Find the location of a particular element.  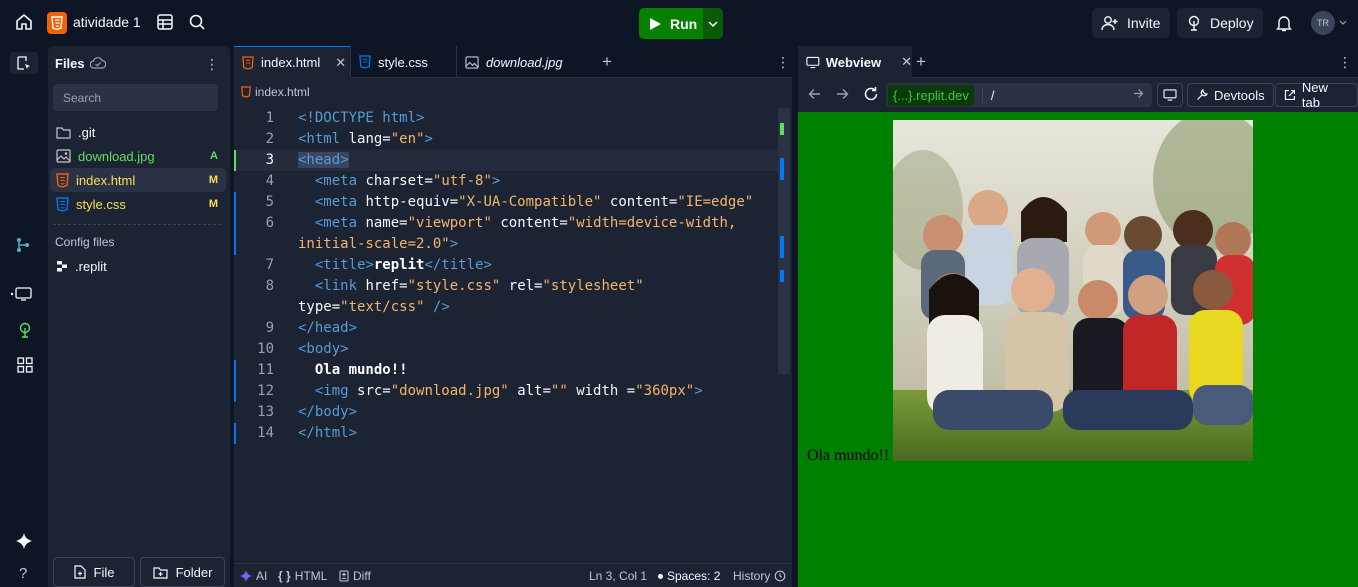

config-files-title: Config files is located at coordinates (85, 242).